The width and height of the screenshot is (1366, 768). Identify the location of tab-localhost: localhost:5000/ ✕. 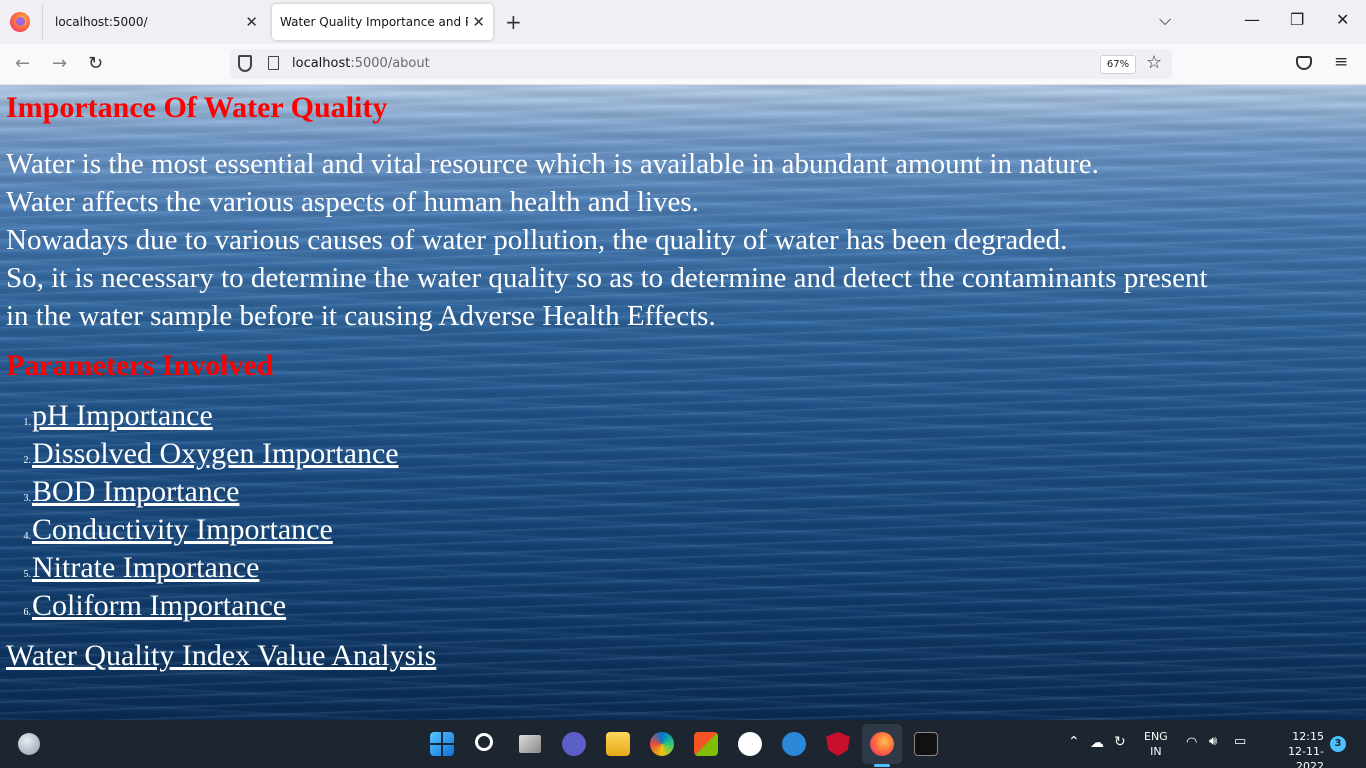
(154, 22).